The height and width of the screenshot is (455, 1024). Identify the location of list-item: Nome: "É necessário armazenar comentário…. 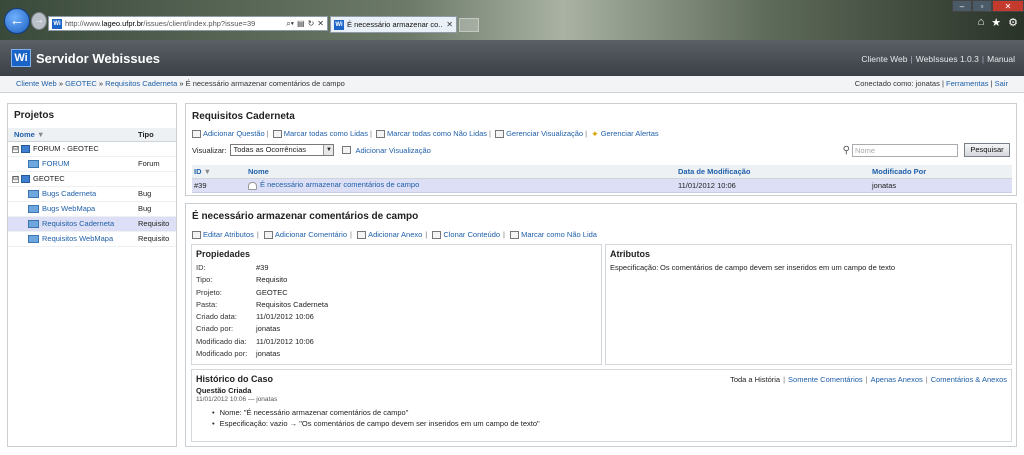
(611, 413).